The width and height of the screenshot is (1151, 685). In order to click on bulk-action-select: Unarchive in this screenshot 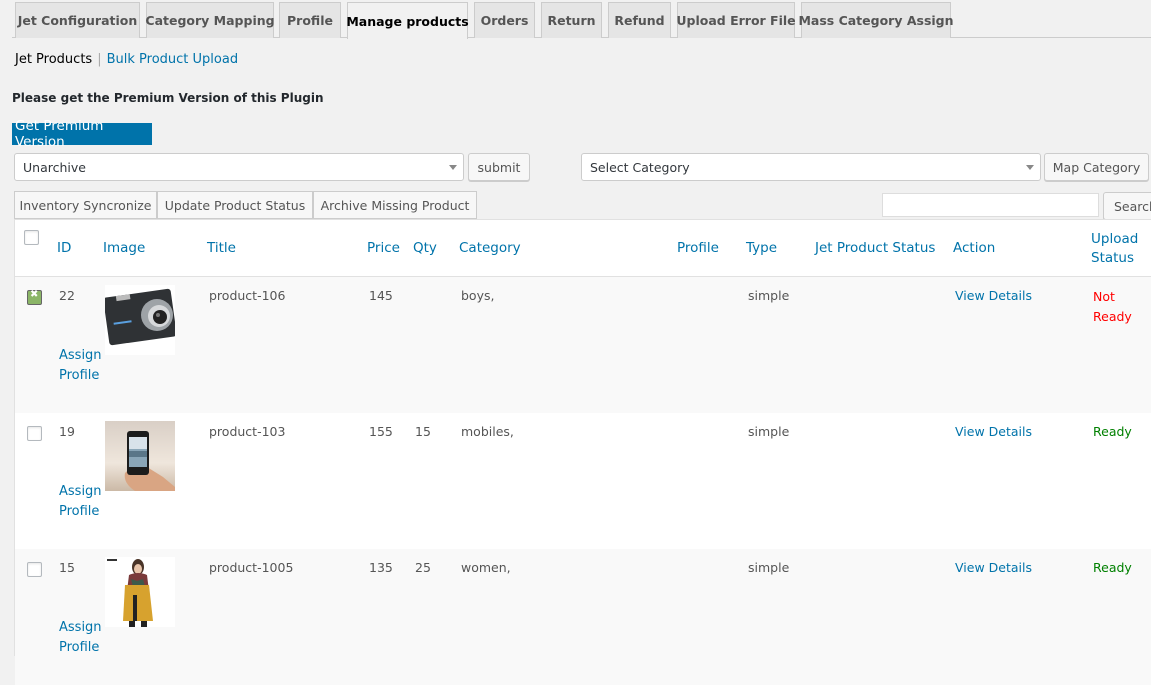, I will do `click(239, 167)`.